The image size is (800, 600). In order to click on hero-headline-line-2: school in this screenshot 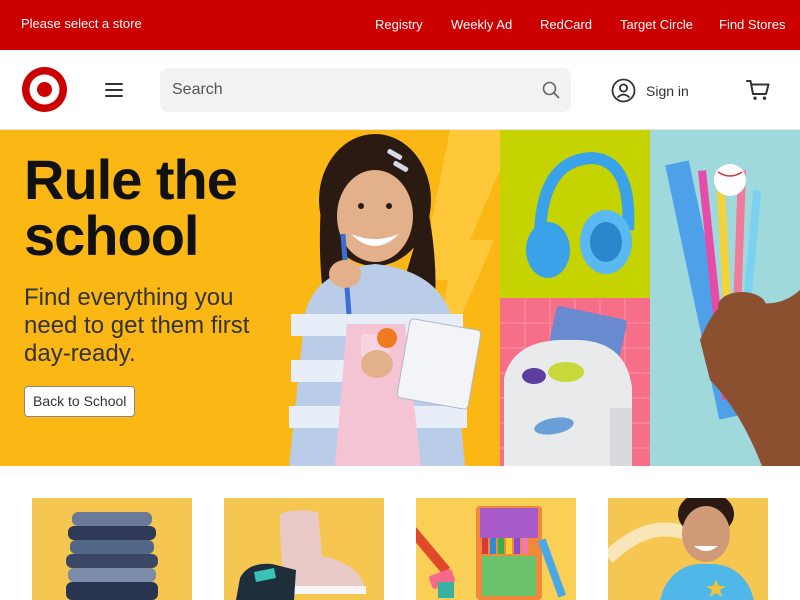, I will do `click(111, 235)`.